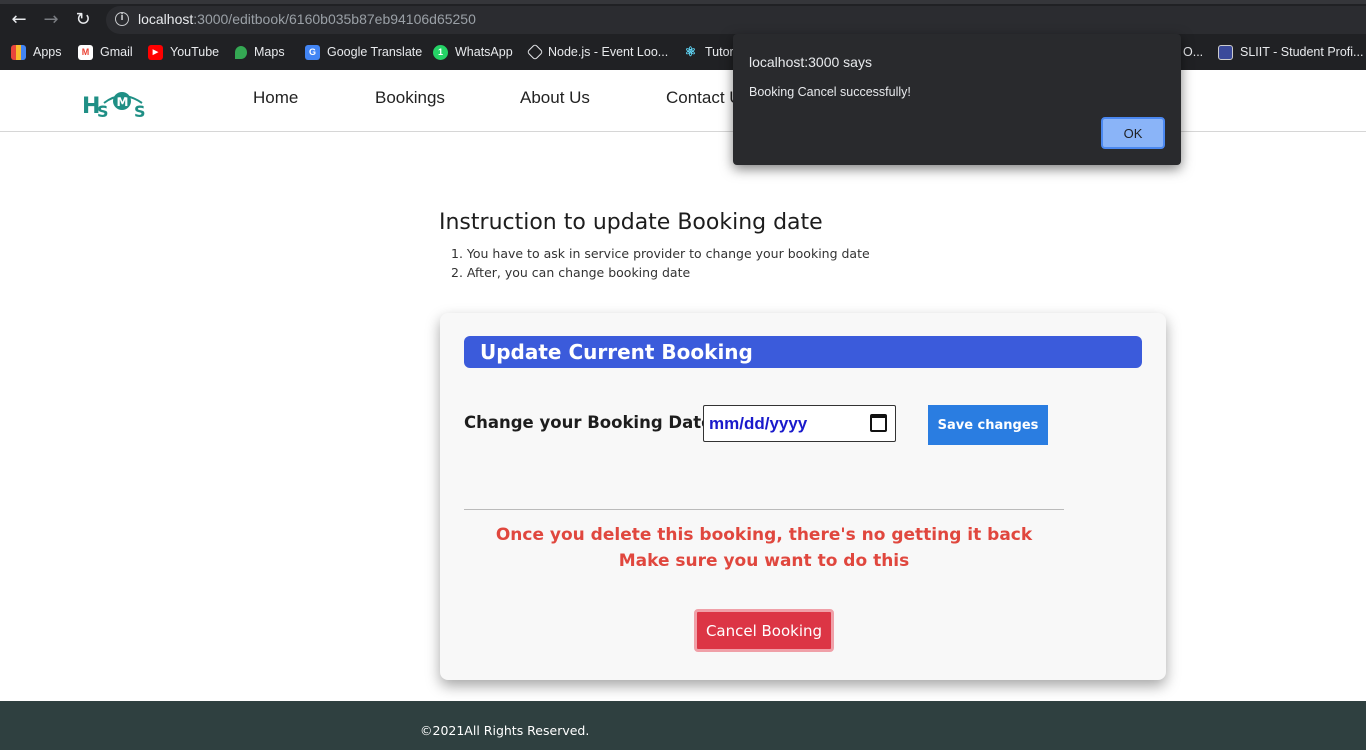 This screenshot has width=1366, height=750. What do you see at coordinates (690, 51) in the screenshot?
I see `react-icon: ⚛` at bounding box center [690, 51].